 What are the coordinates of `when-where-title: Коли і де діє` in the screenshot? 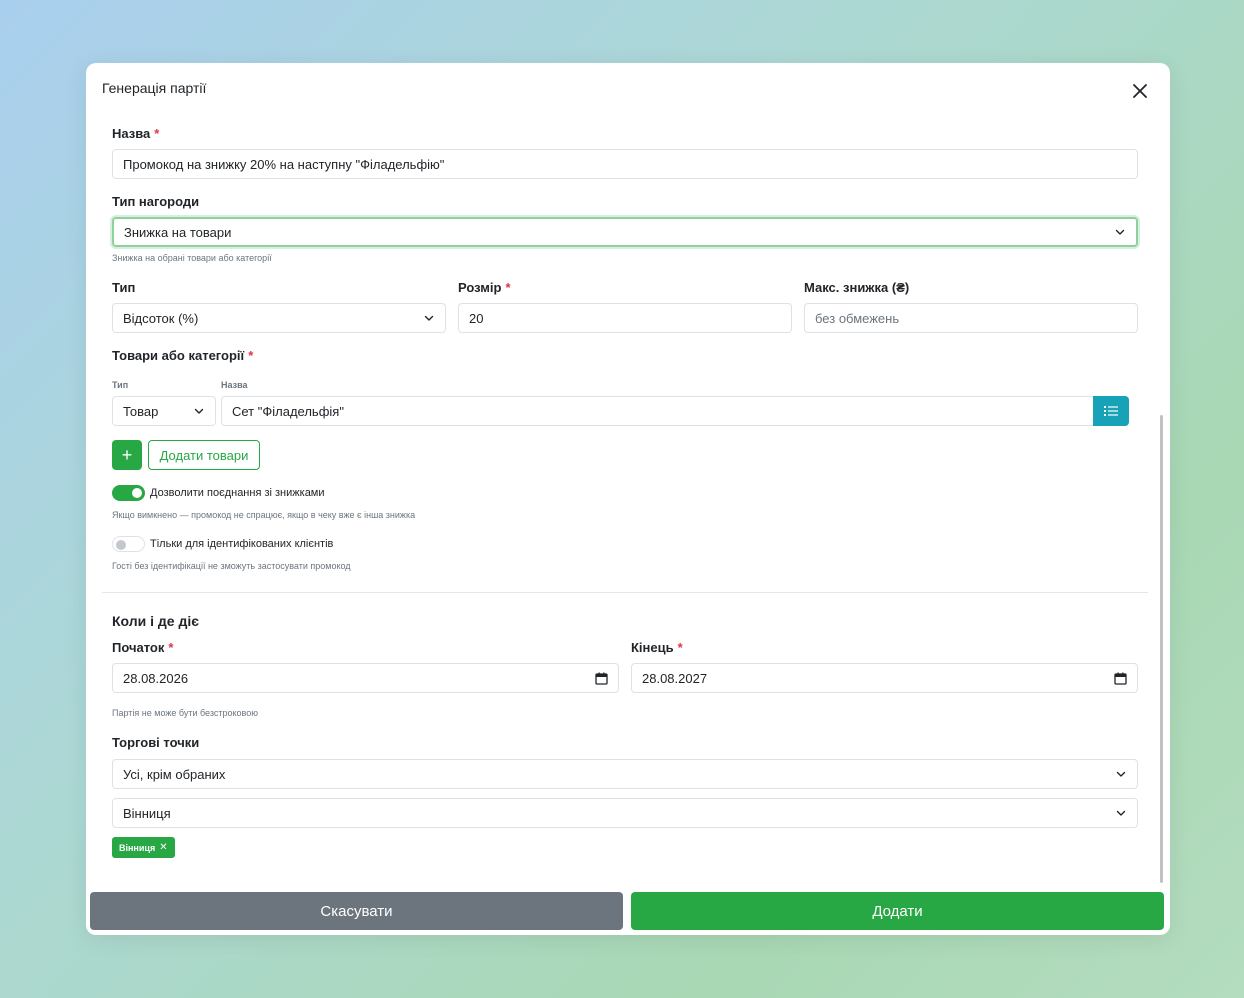 It's located at (155, 621).